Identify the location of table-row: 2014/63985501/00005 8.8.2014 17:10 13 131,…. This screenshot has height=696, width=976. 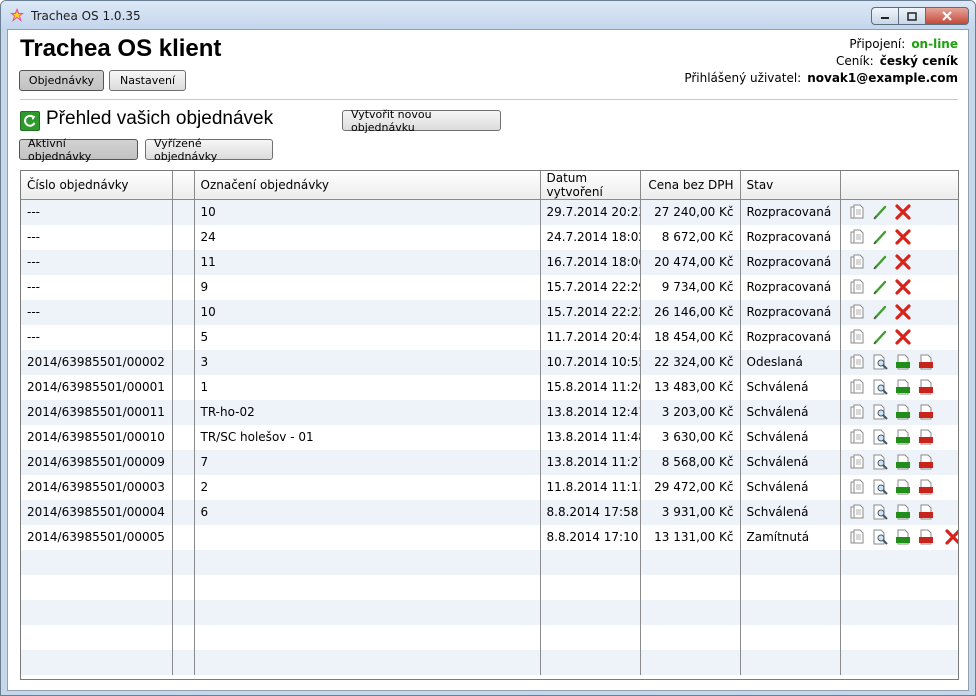
(489, 537).